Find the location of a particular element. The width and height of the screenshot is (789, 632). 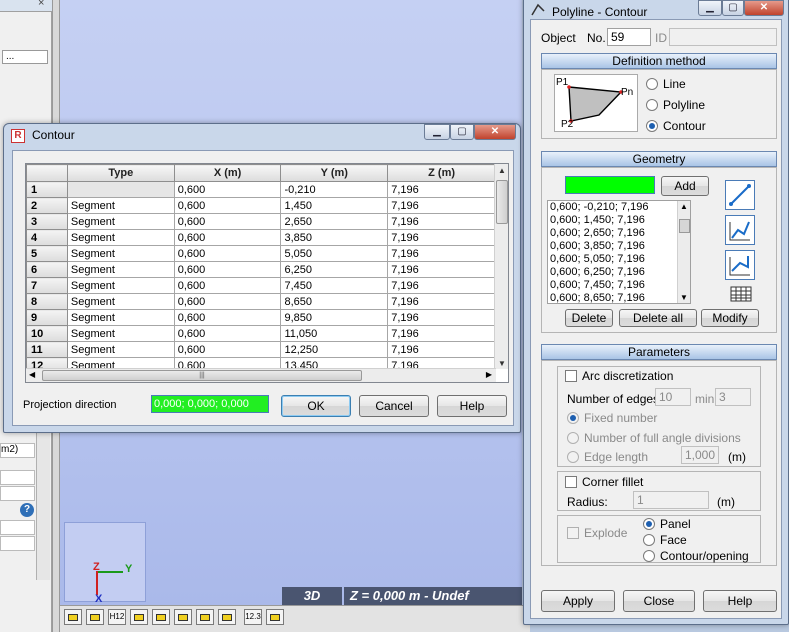

table-row: 2 Segment 0,600 1,450 7,196 is located at coordinates (261, 205).